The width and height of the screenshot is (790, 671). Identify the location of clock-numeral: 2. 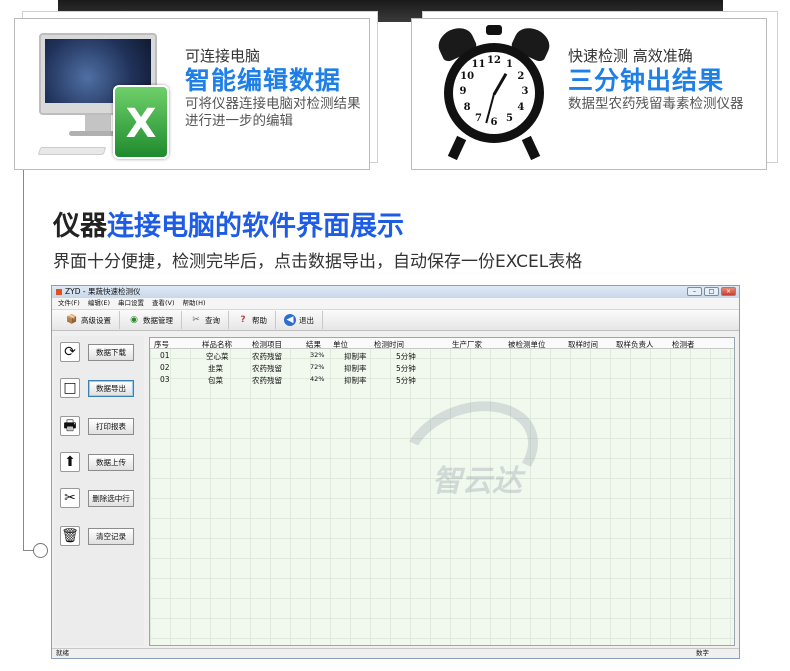
(521, 76).